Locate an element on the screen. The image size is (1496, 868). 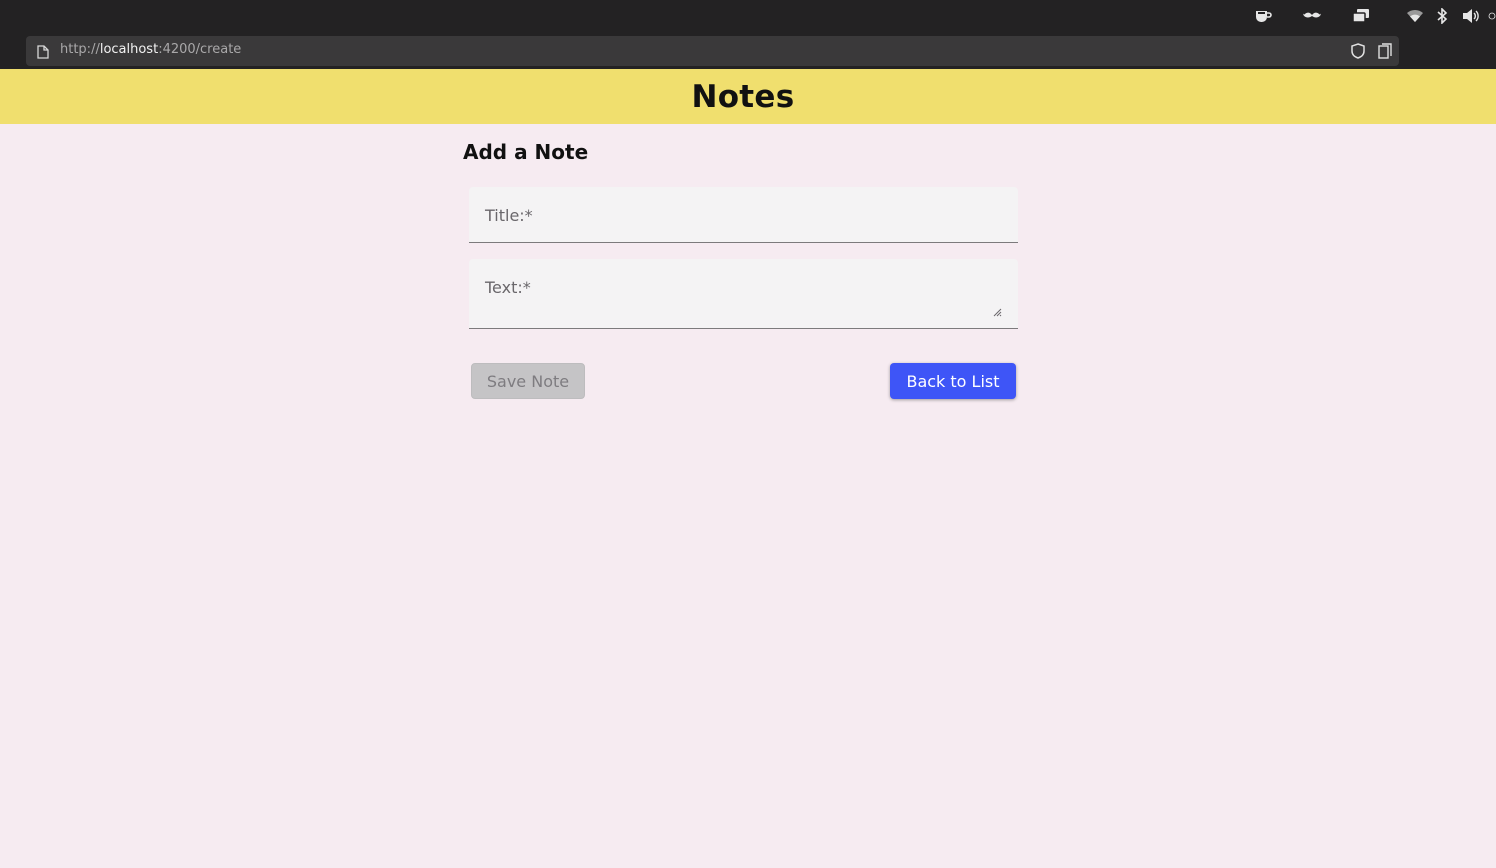
url-text: http://localhost:4200/create is located at coordinates (150, 49).